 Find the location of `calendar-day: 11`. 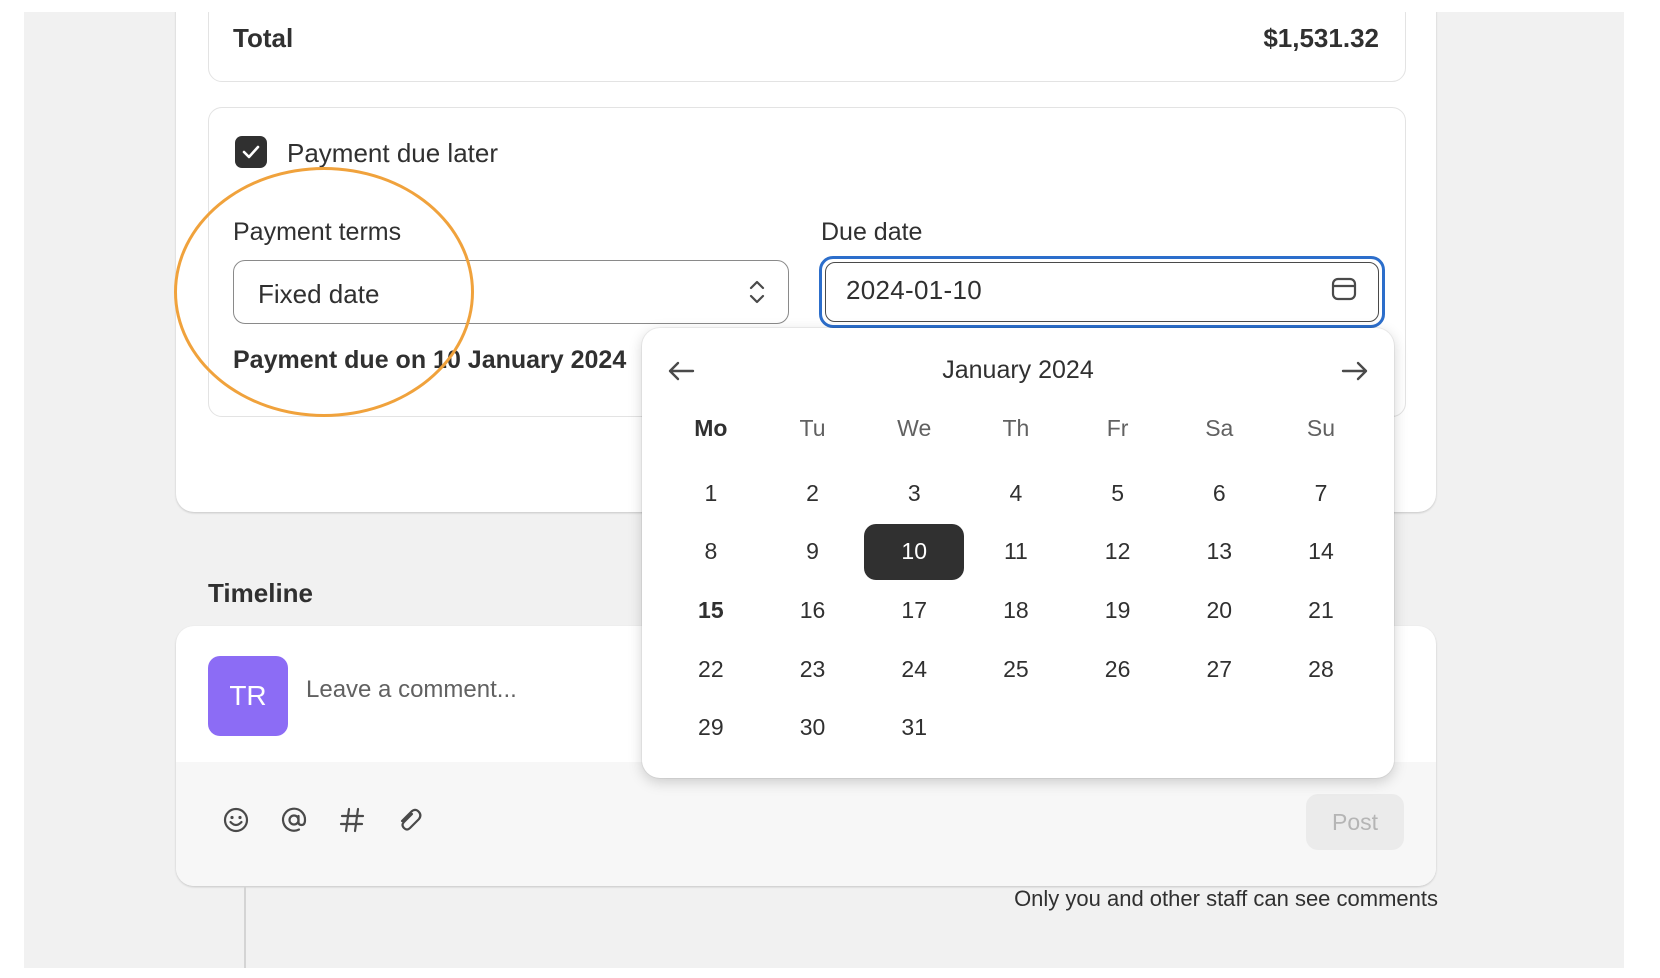

calendar-day: 11 is located at coordinates (1016, 552).